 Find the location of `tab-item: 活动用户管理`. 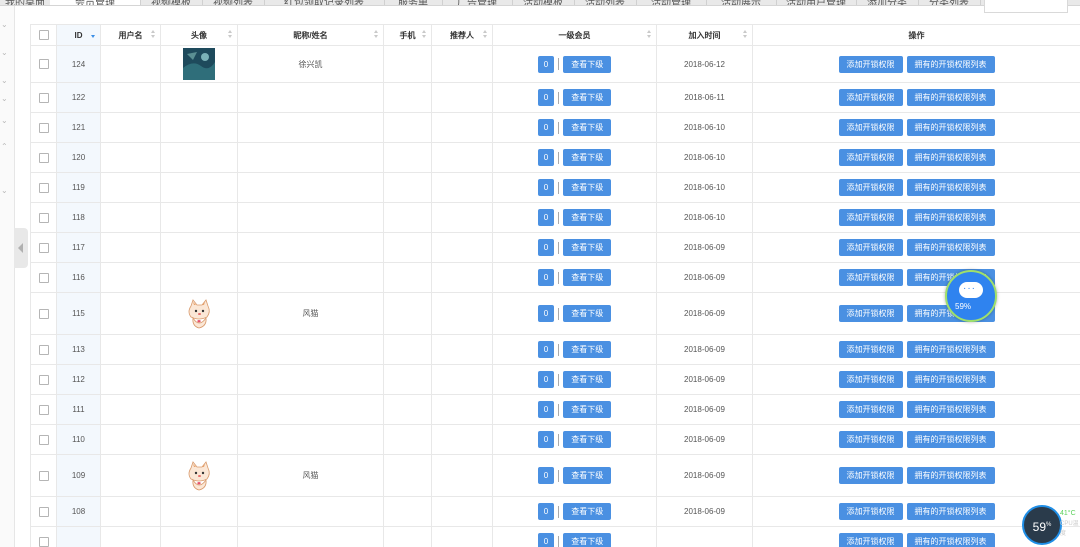

tab-item: 活动用户管理 is located at coordinates (816, 2).